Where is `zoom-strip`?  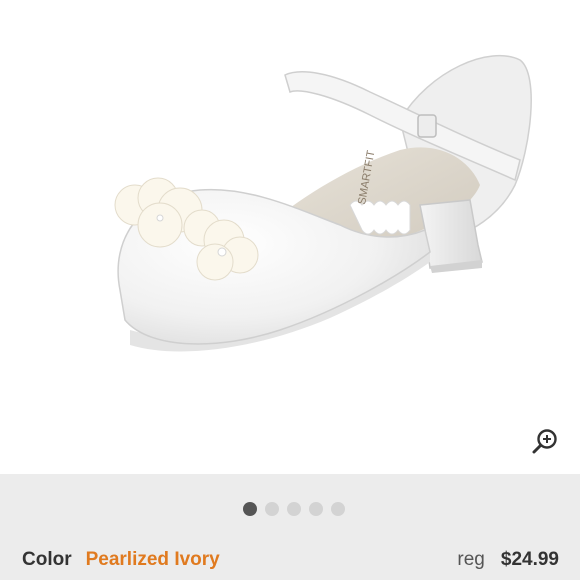 zoom-strip is located at coordinates (290, 439).